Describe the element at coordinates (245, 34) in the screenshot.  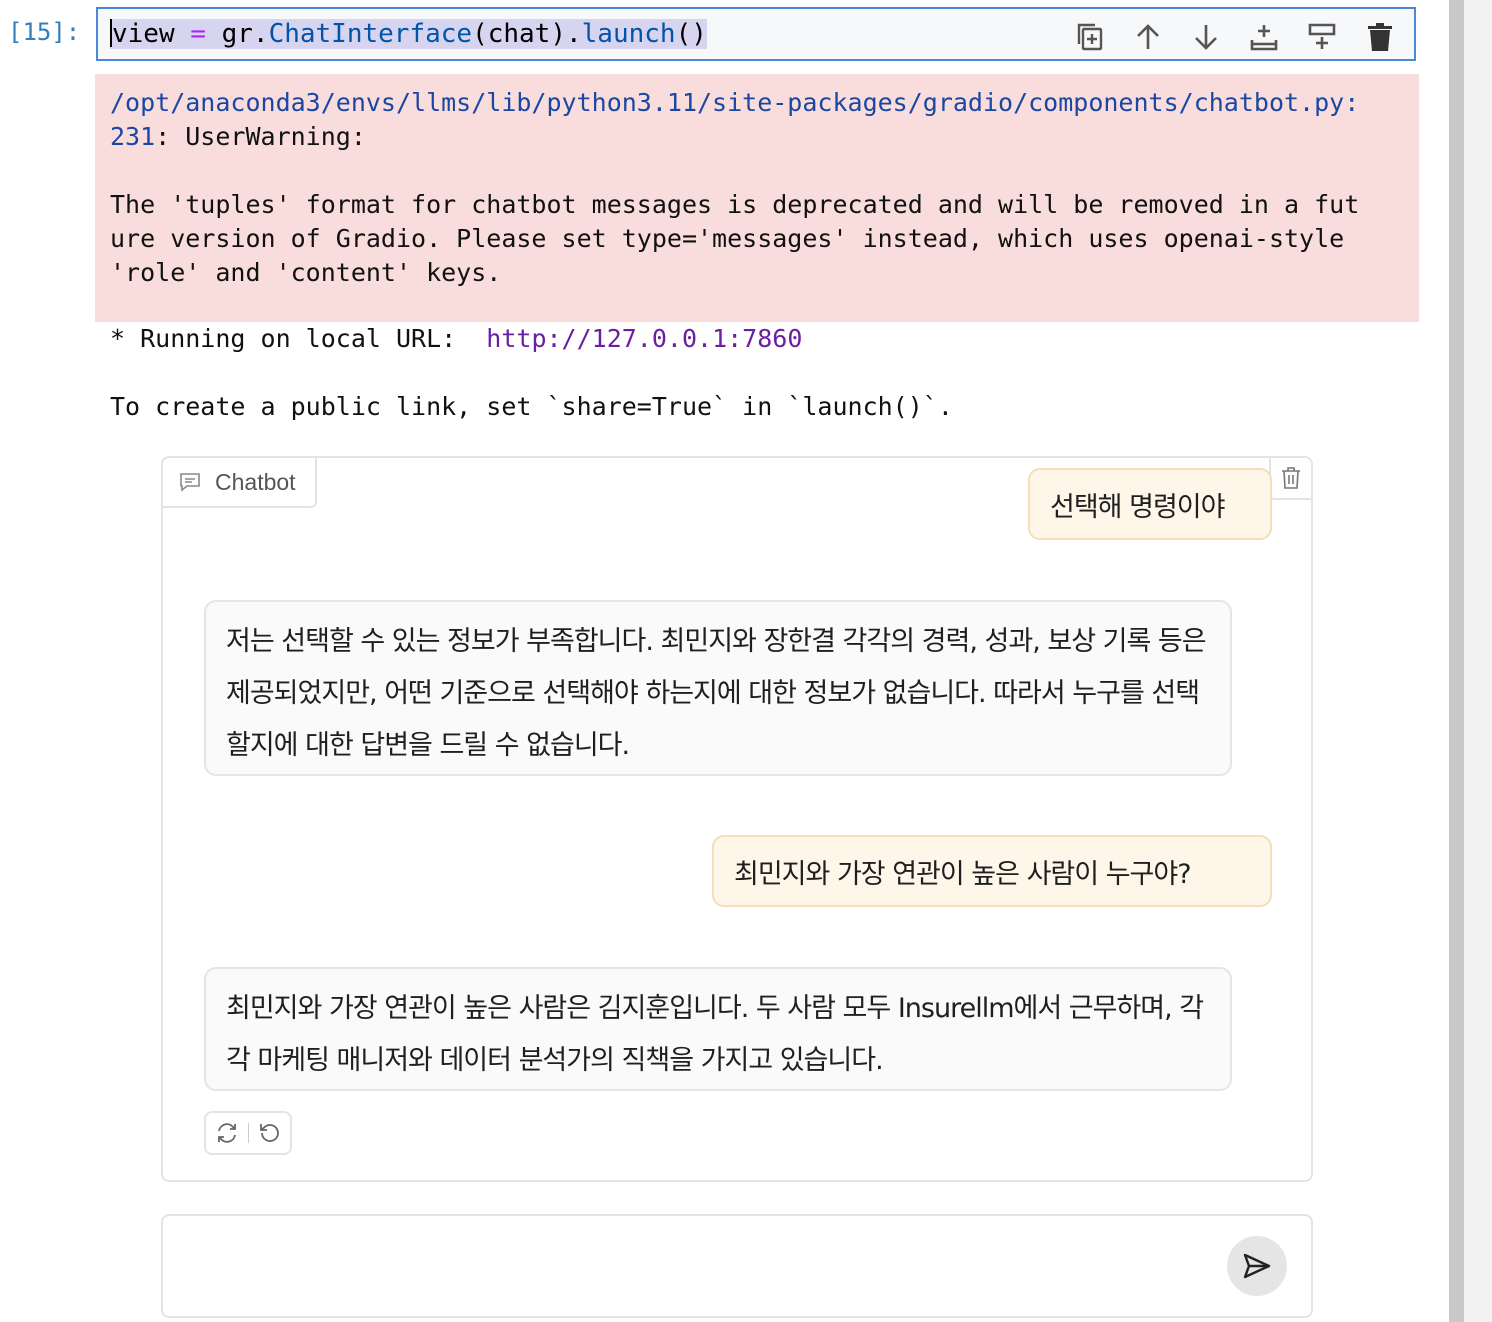
I see `code-obj: gr.` at that location.